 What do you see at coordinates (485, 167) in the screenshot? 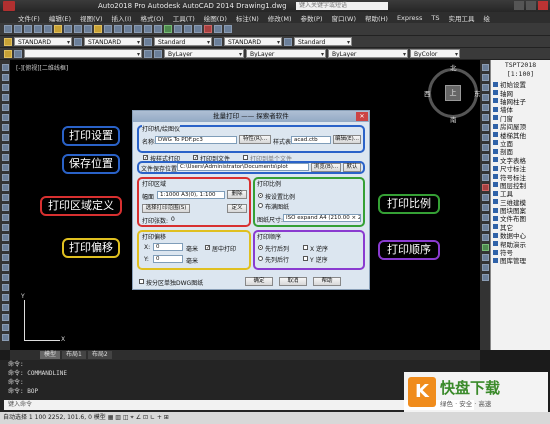
I see `tolerance-icon` at bounding box center [485, 167].